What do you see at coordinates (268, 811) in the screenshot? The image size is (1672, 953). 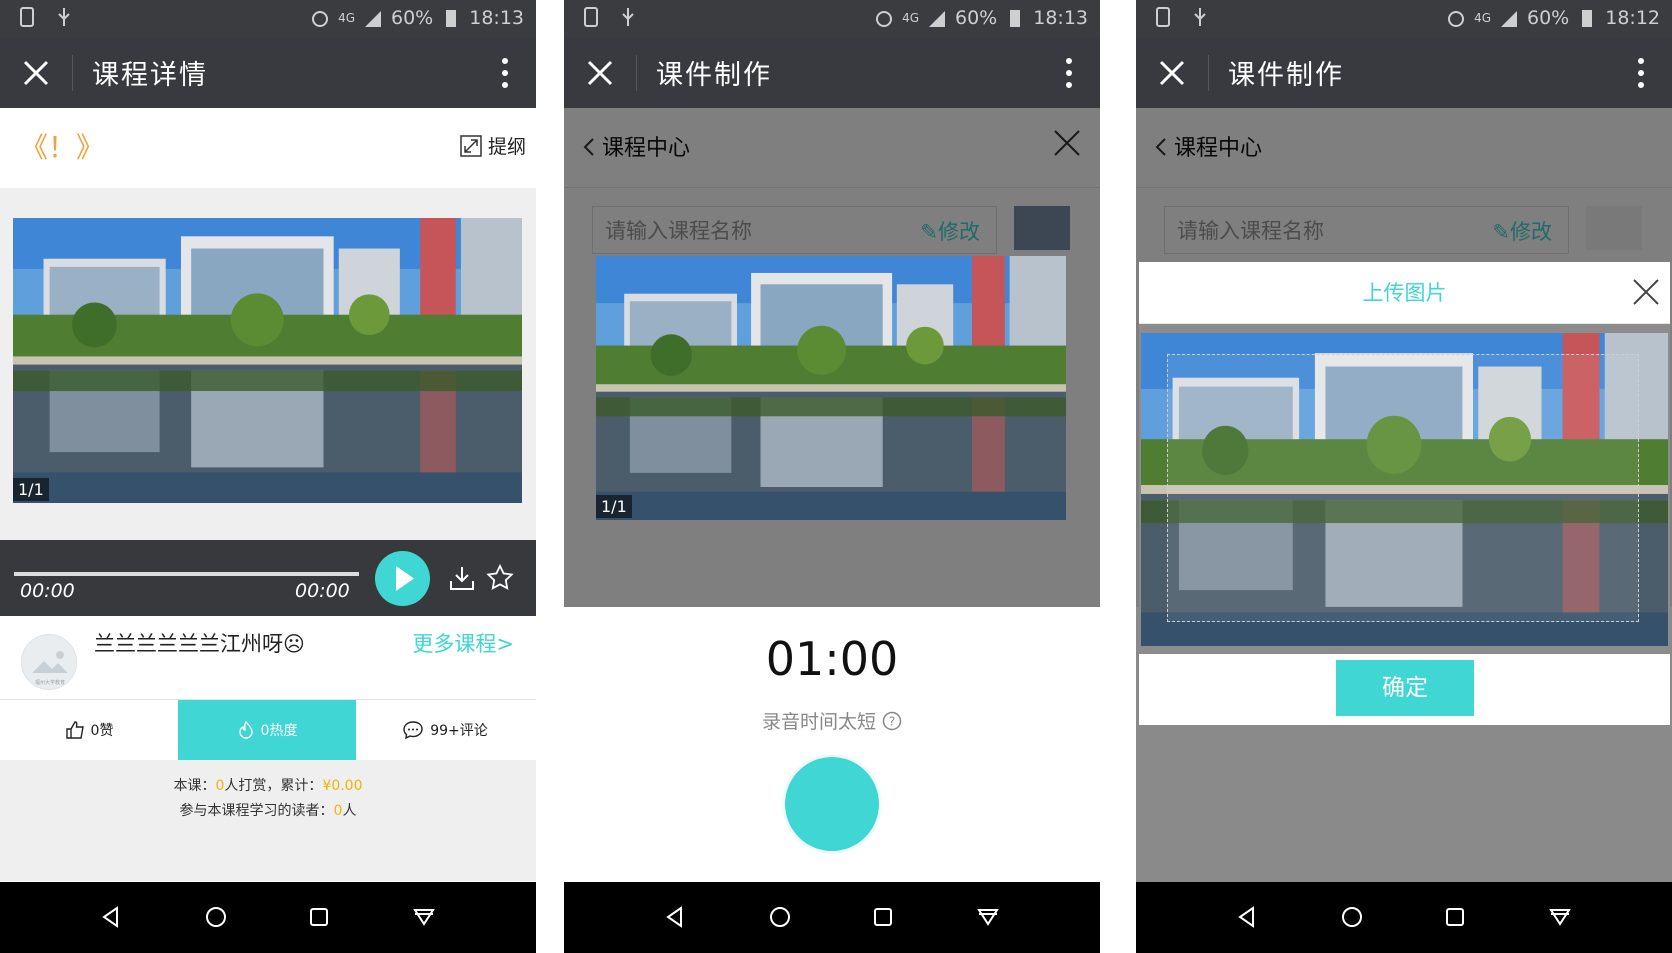 I see `readers-line: 参与本课程学习的读者：0人` at bounding box center [268, 811].